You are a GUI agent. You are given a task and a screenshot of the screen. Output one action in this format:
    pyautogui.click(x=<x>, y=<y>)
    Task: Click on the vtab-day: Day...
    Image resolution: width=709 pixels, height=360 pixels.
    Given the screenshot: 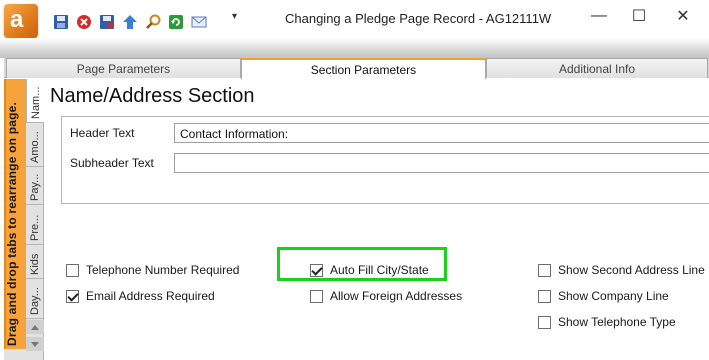 What is the action you would take?
    pyautogui.click(x=35, y=299)
    